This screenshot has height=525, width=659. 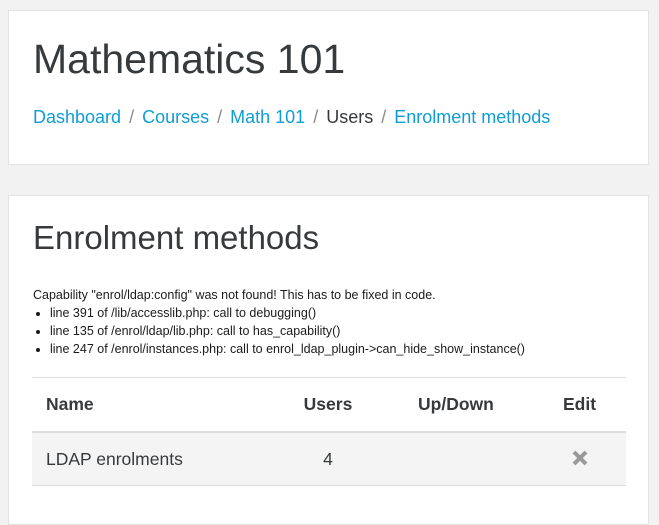 I want to click on breadcrumb-courses: Courses, so click(x=175, y=117).